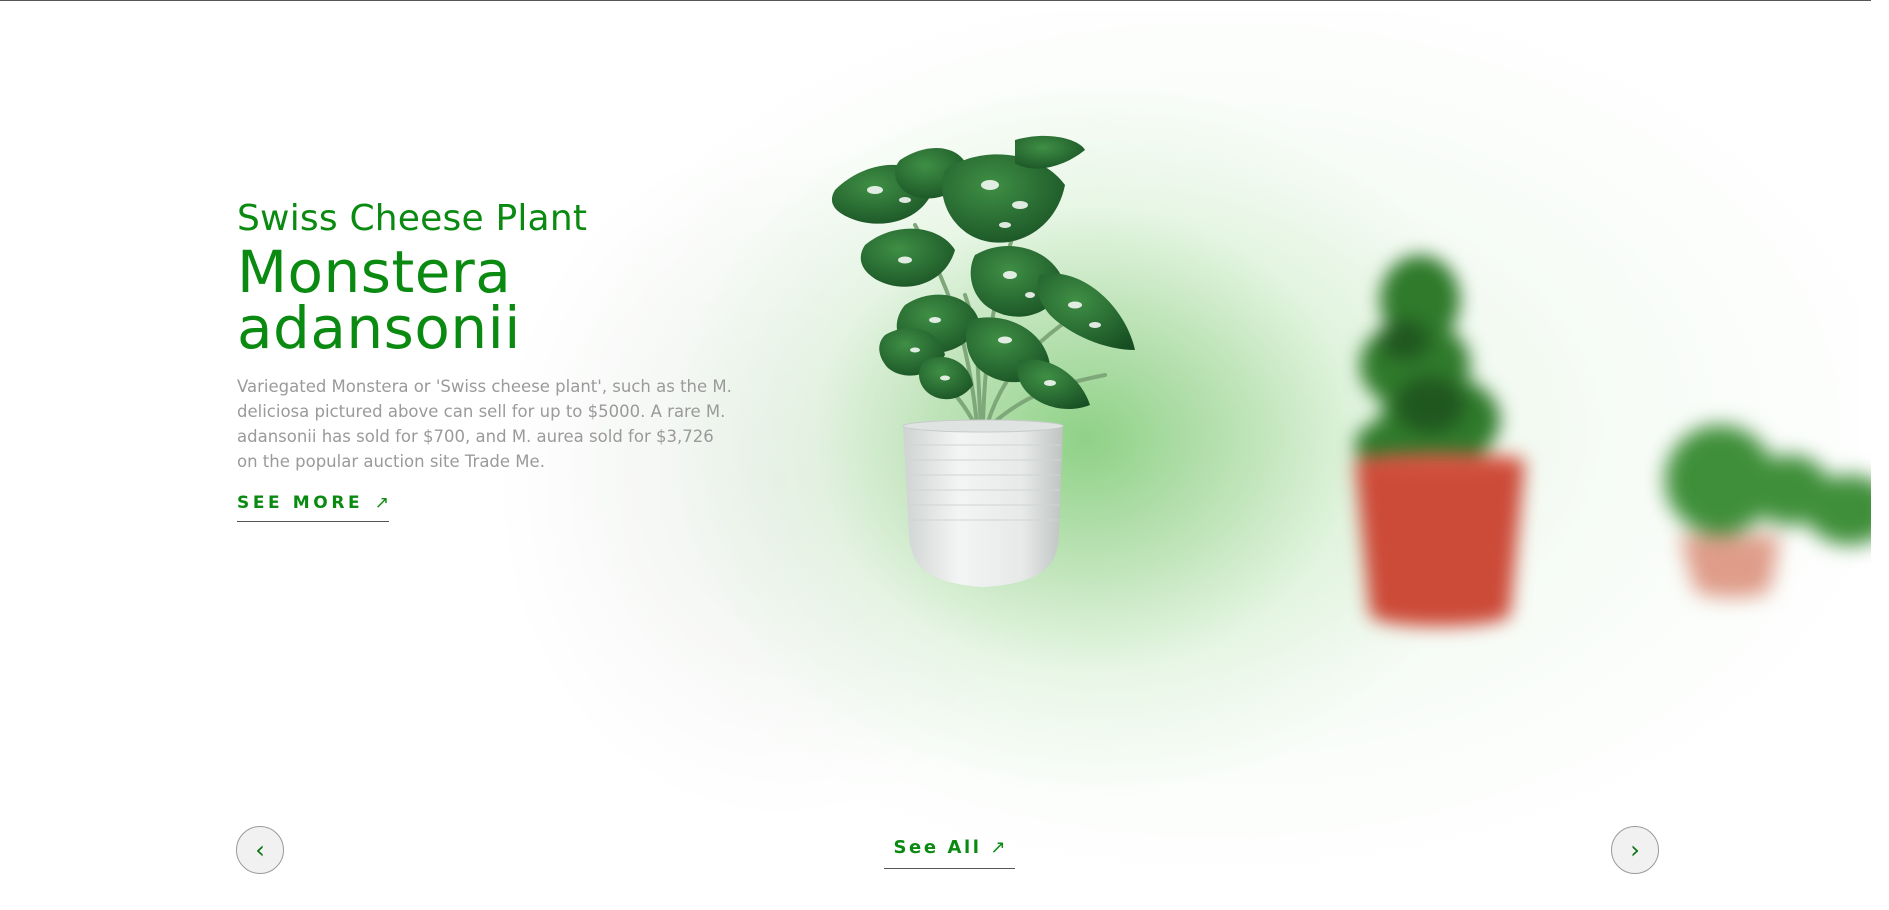  What do you see at coordinates (374, 272) in the screenshot?
I see `plant-name-line-1: Monstera` at bounding box center [374, 272].